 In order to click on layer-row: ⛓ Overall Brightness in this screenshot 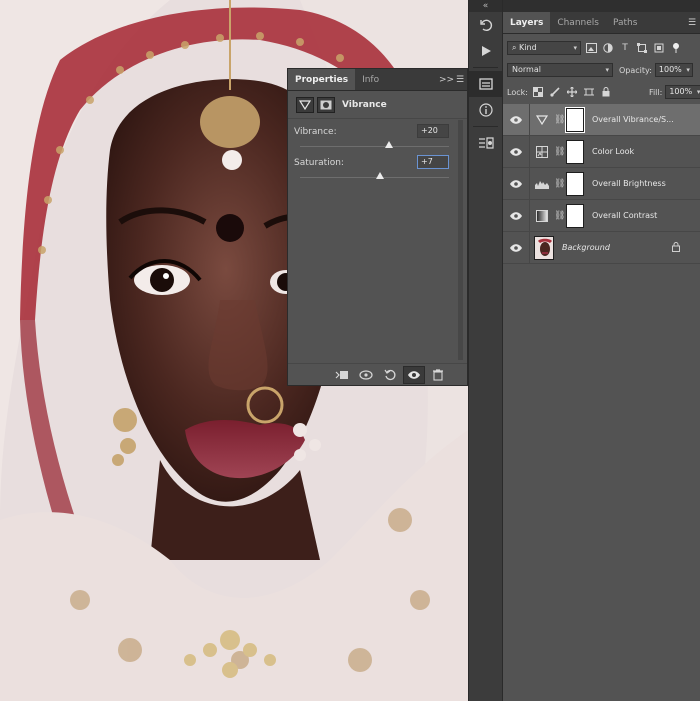, I will do `click(601, 183)`.